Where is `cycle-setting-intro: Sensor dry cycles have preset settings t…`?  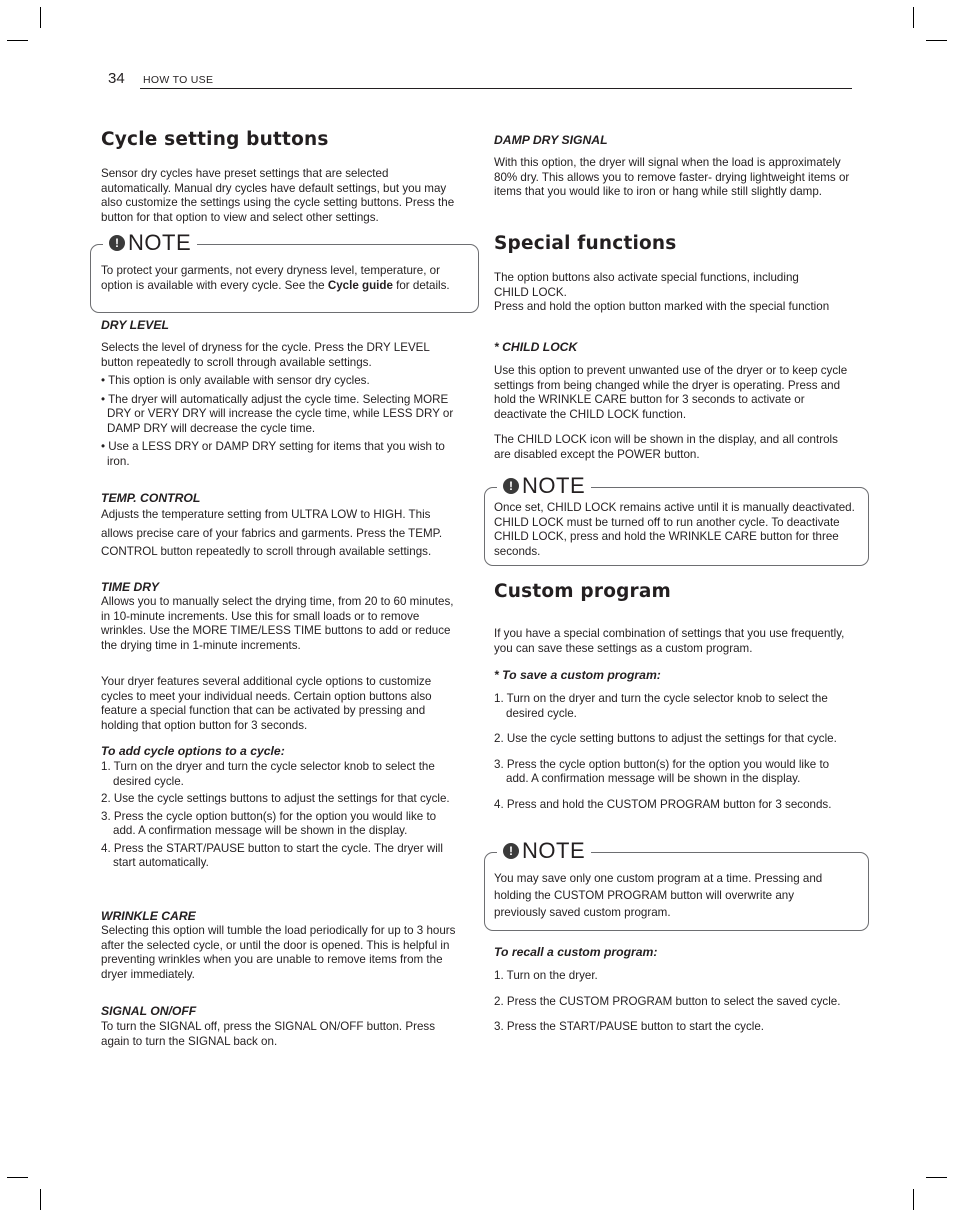 cycle-setting-intro: Sensor dry cycles have preset settings t… is located at coordinates (278, 195).